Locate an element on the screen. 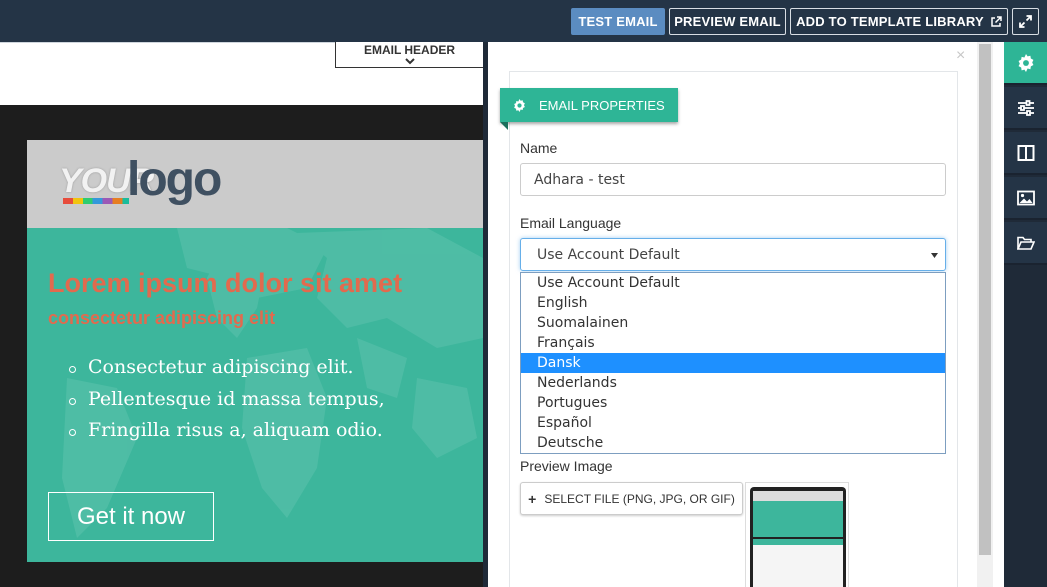  chevron-down-icon is located at coordinates (410, 61).